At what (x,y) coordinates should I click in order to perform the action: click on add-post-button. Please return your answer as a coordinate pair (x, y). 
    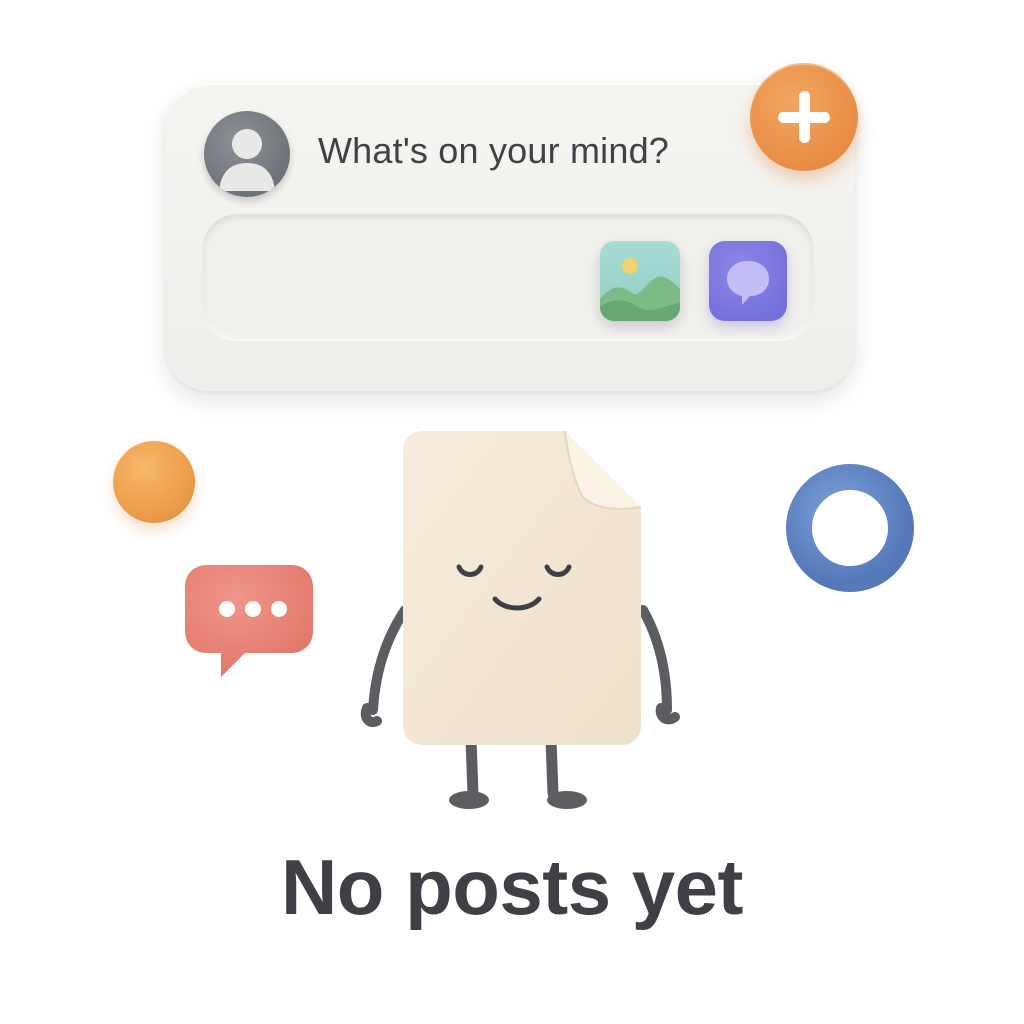
    Looking at the image, I should click on (804, 117).